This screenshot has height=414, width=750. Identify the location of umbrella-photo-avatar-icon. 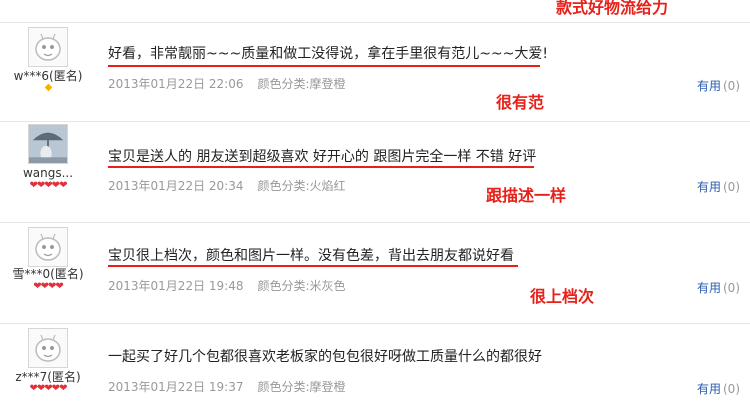
(48, 144).